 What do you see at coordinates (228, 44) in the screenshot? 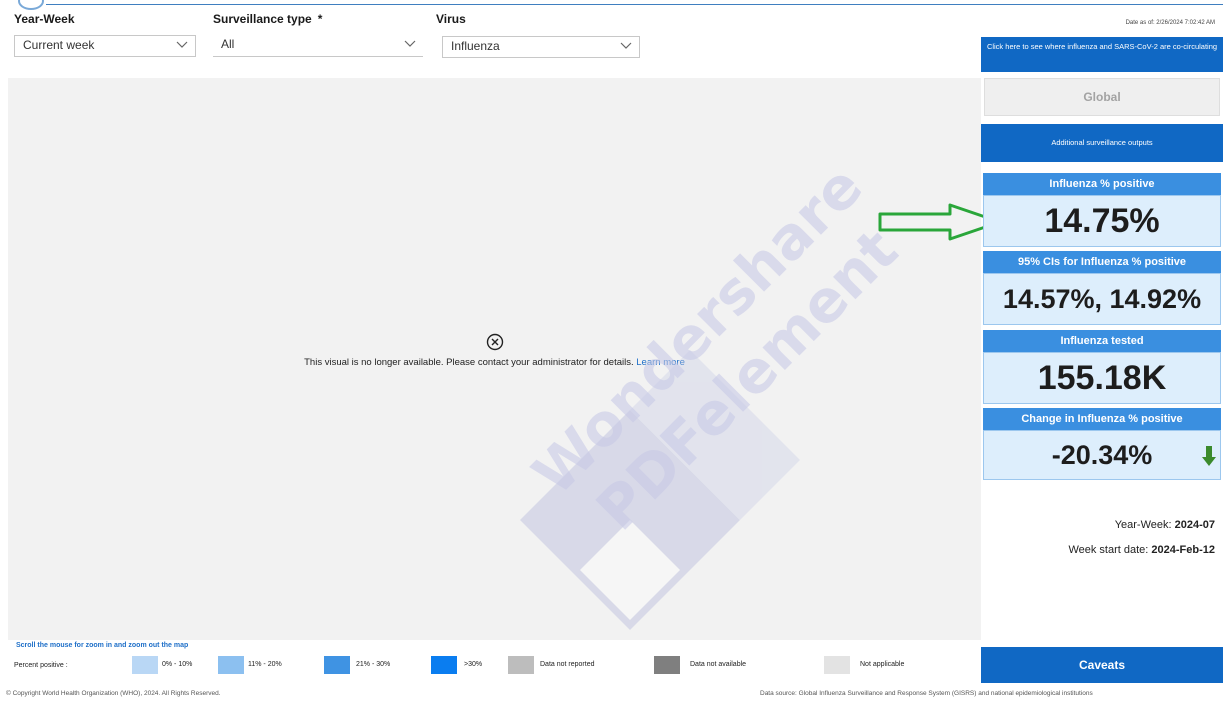
I see `surveillance-type-value: All` at bounding box center [228, 44].